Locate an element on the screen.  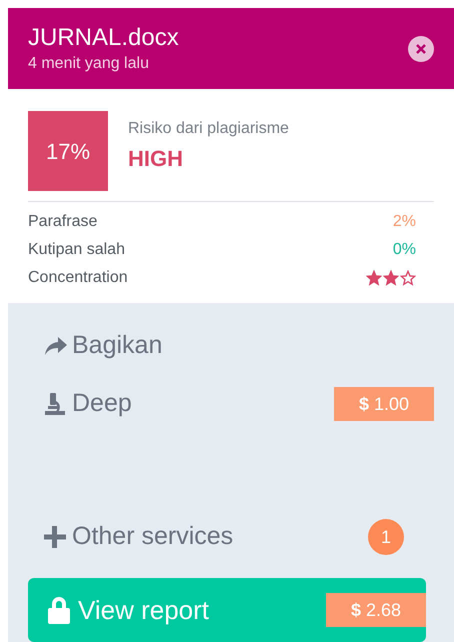
close-icon is located at coordinates (421, 49).